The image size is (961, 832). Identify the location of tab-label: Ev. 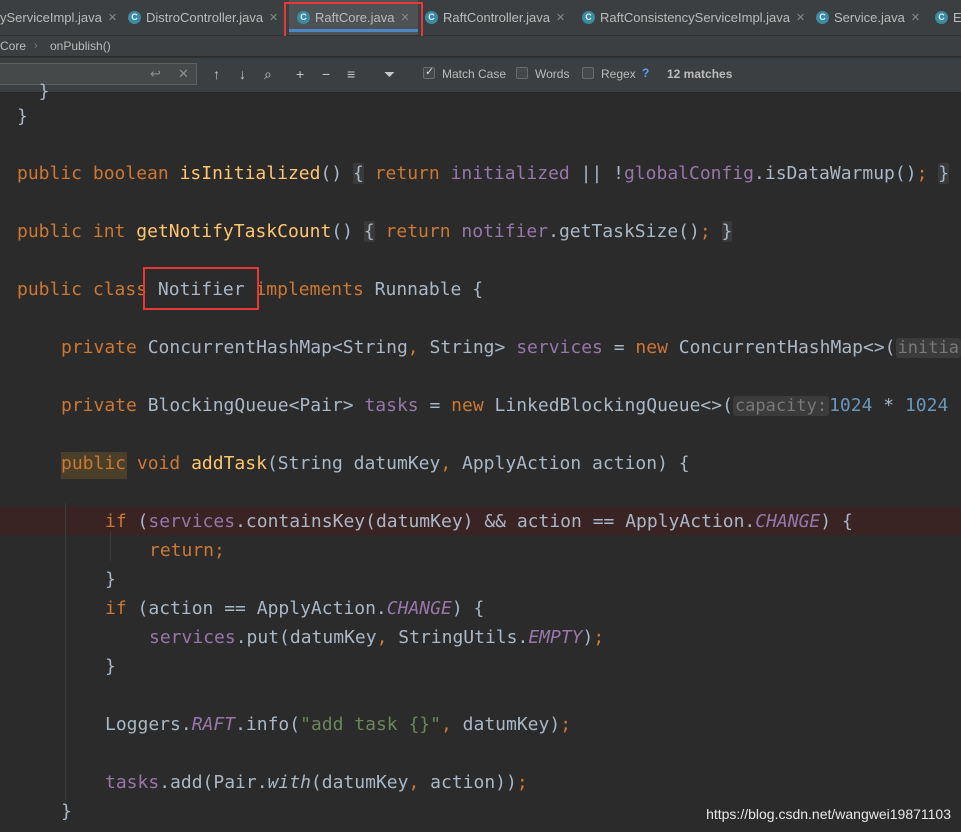
(957, 17).